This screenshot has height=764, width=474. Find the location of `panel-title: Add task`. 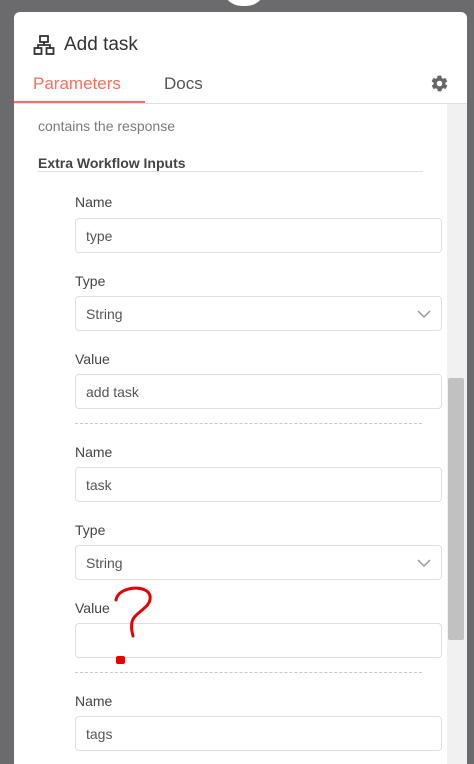

panel-title: Add task is located at coordinates (101, 44).